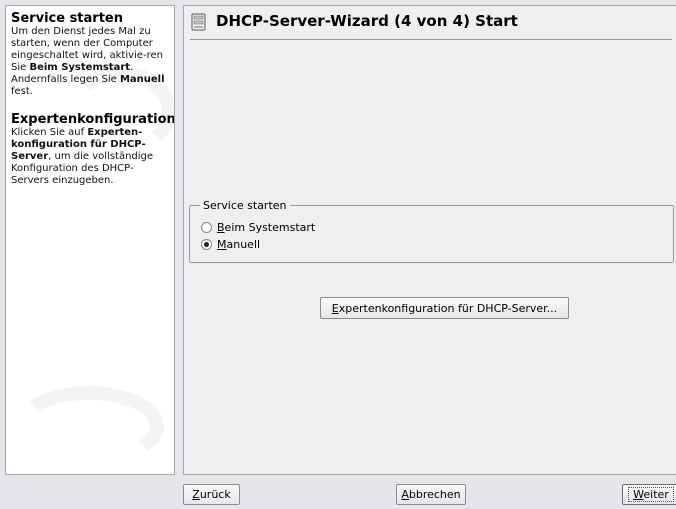  I want to click on radio-beim-systemstart: Beim Systemstart, so click(258, 227).